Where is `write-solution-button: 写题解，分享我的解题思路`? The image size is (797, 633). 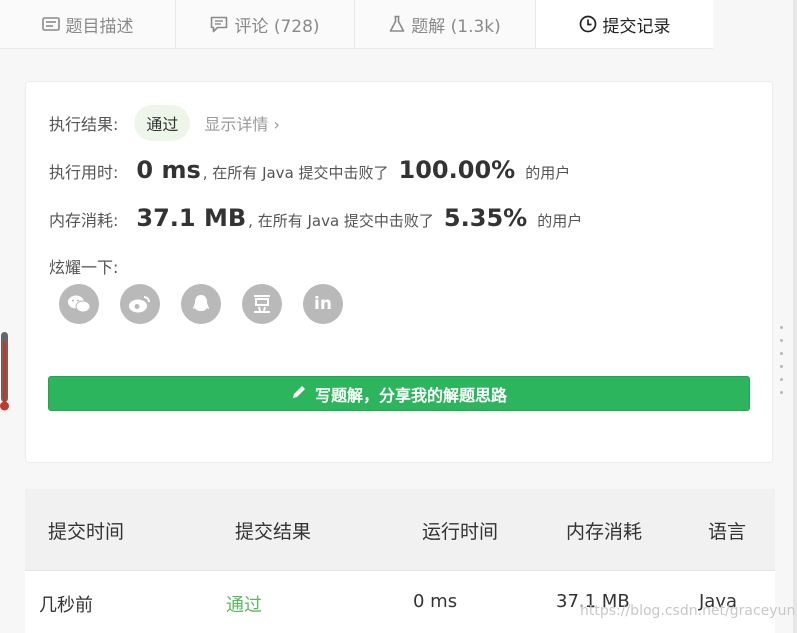 write-solution-button: 写题解，分享我的解题思路 is located at coordinates (399, 393).